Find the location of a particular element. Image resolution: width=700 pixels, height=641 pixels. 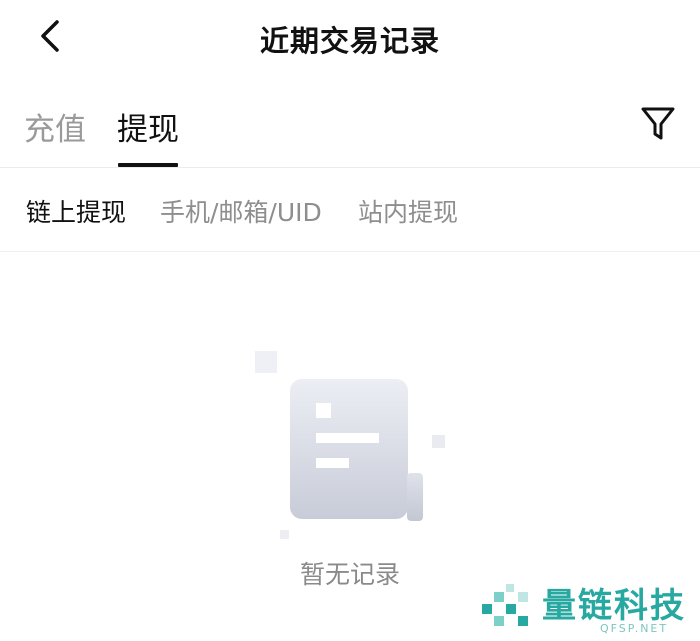

tab-deposit: 充值 is located at coordinates (55, 126).